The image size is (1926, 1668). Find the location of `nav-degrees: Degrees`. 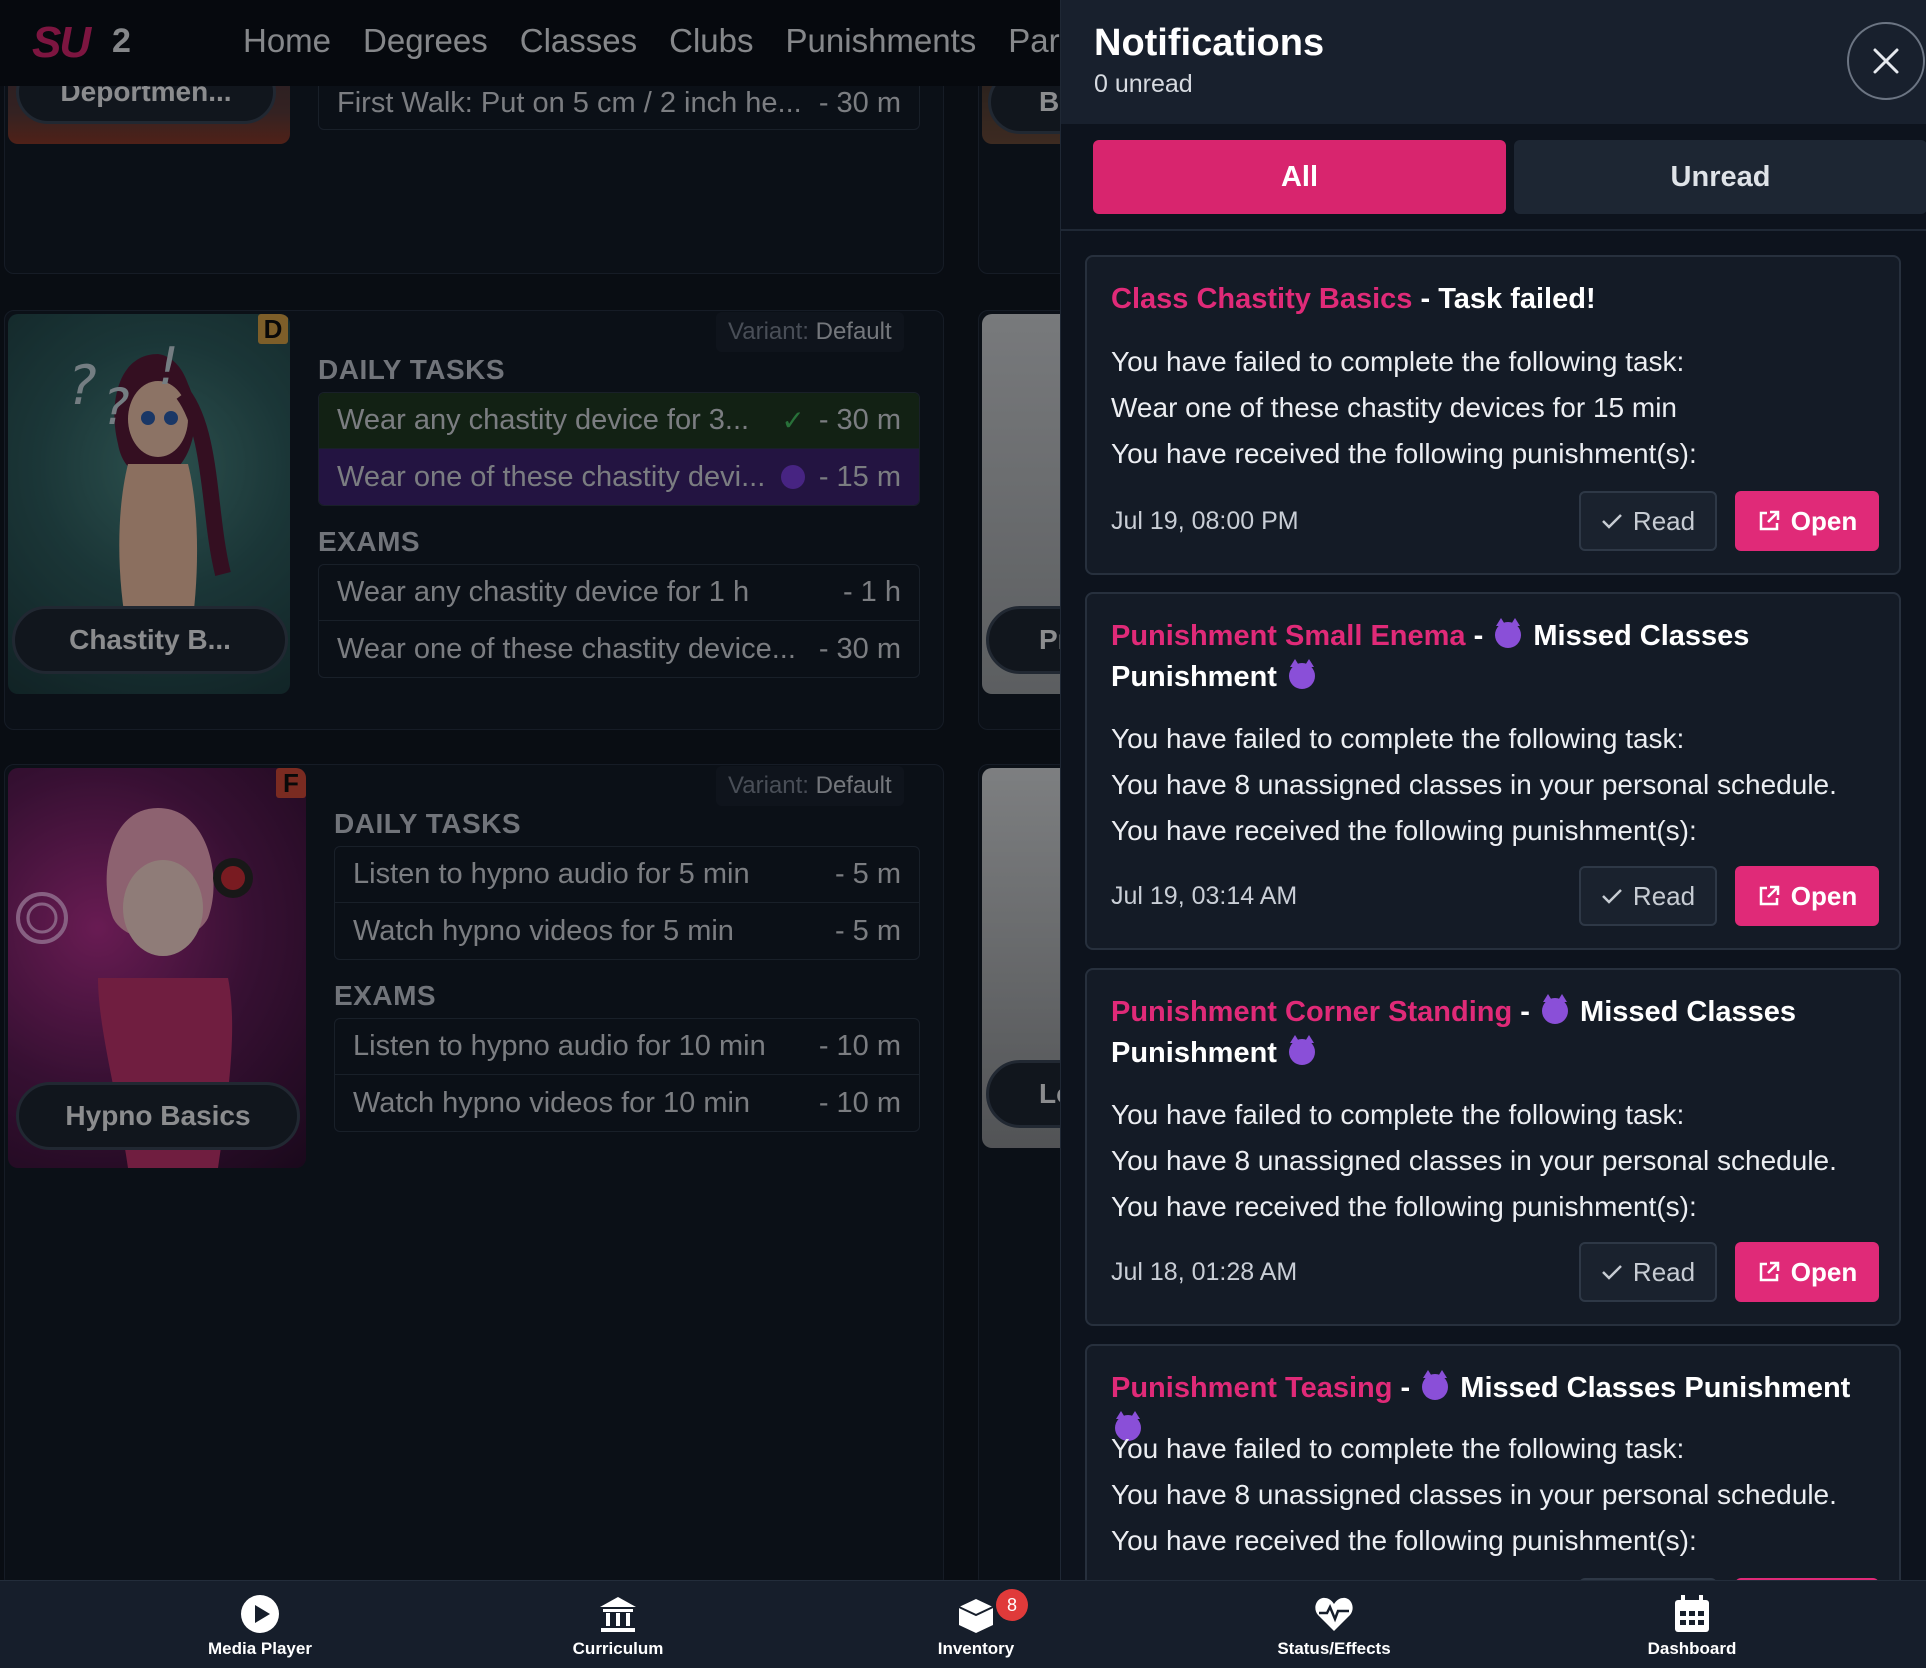

nav-degrees: Degrees is located at coordinates (425, 41).